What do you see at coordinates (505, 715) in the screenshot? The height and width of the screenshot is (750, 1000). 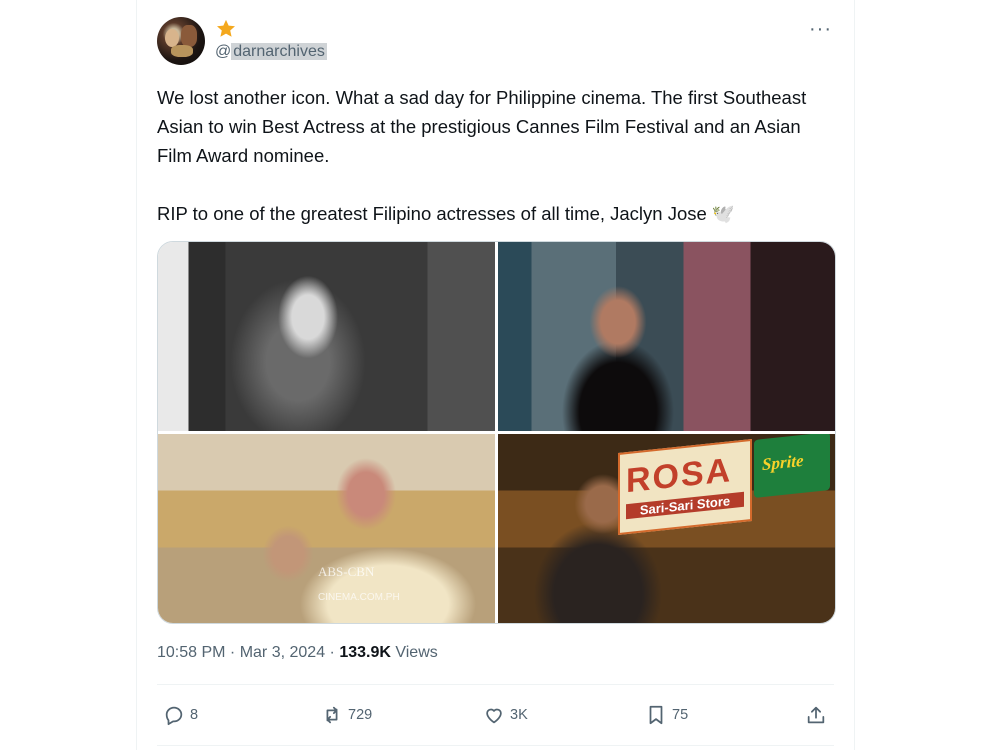 I see `like-button: 3K` at bounding box center [505, 715].